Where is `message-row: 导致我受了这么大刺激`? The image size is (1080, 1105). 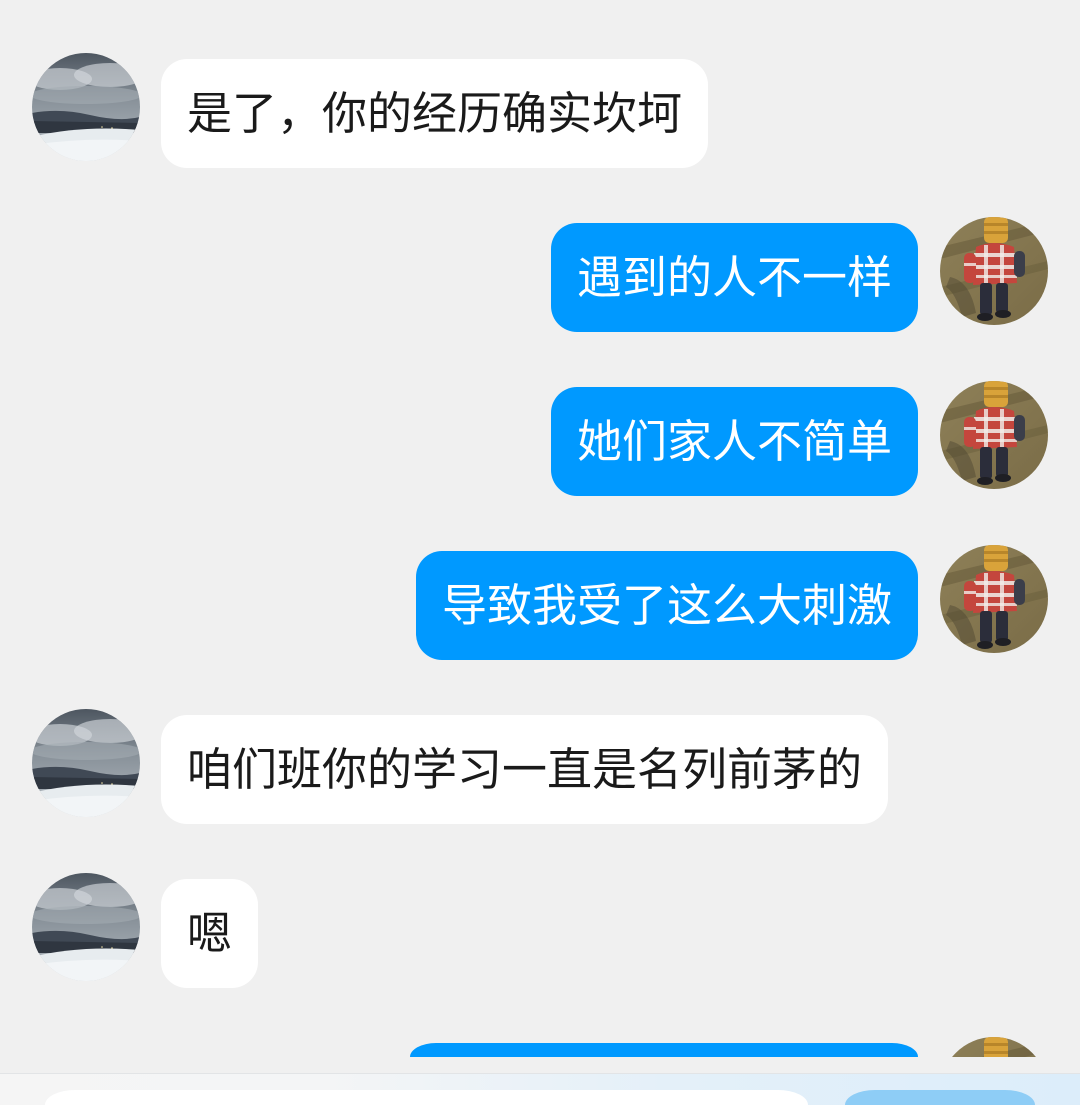 message-row: 导致我受了这么大刺激 is located at coordinates (540, 627).